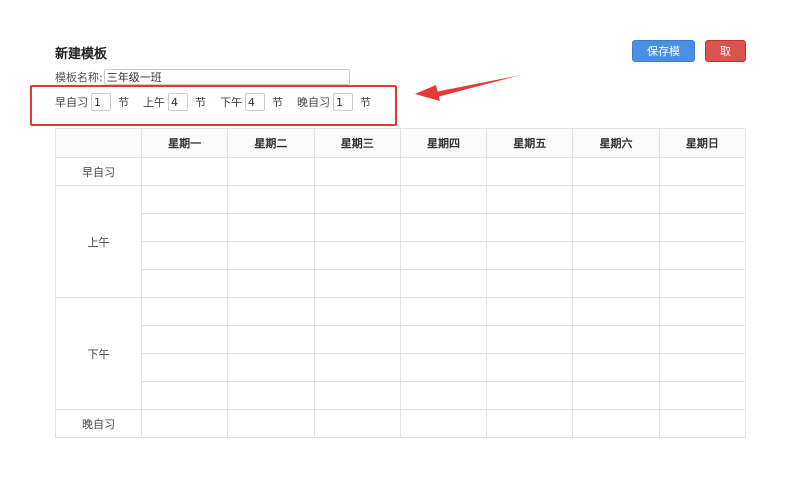 The width and height of the screenshot is (800, 478). I want to click on day-header: 星期三, so click(357, 143).